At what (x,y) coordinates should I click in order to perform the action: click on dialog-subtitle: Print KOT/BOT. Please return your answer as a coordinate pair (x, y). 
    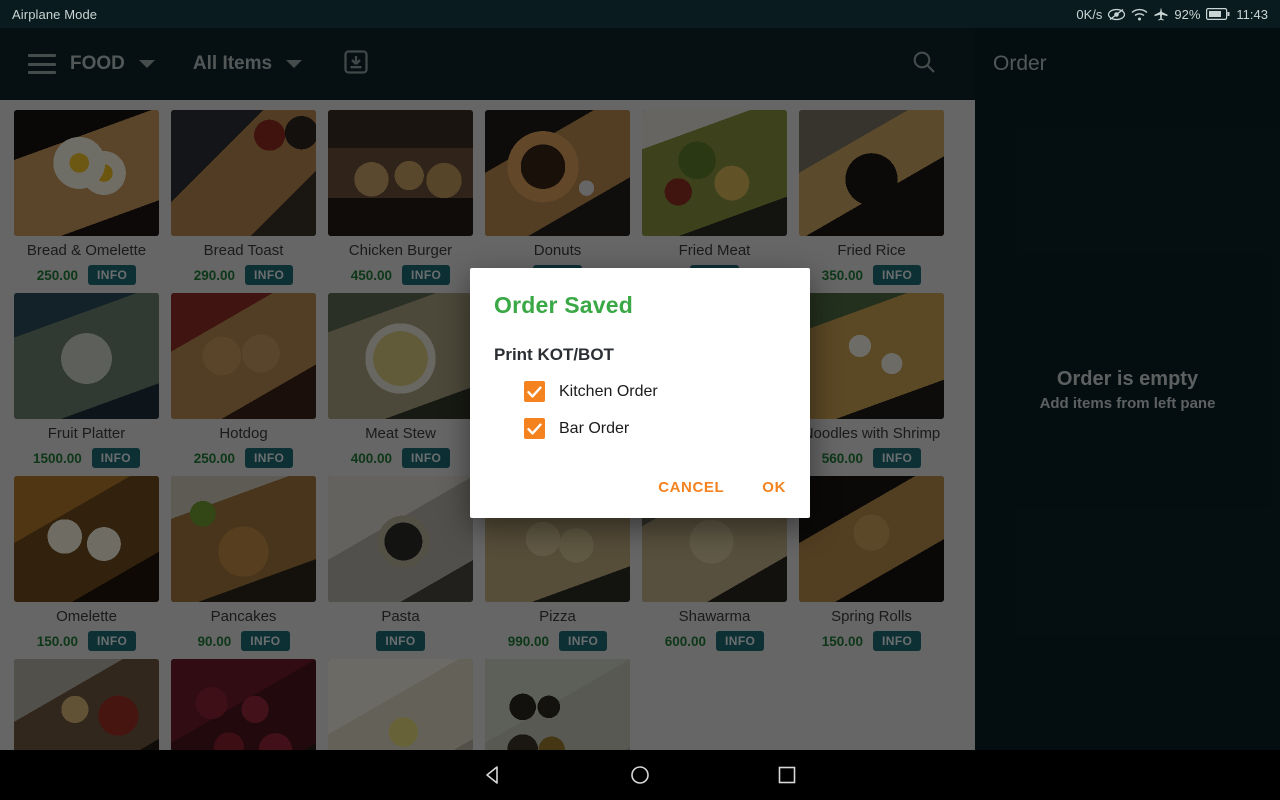
    Looking at the image, I should click on (554, 354).